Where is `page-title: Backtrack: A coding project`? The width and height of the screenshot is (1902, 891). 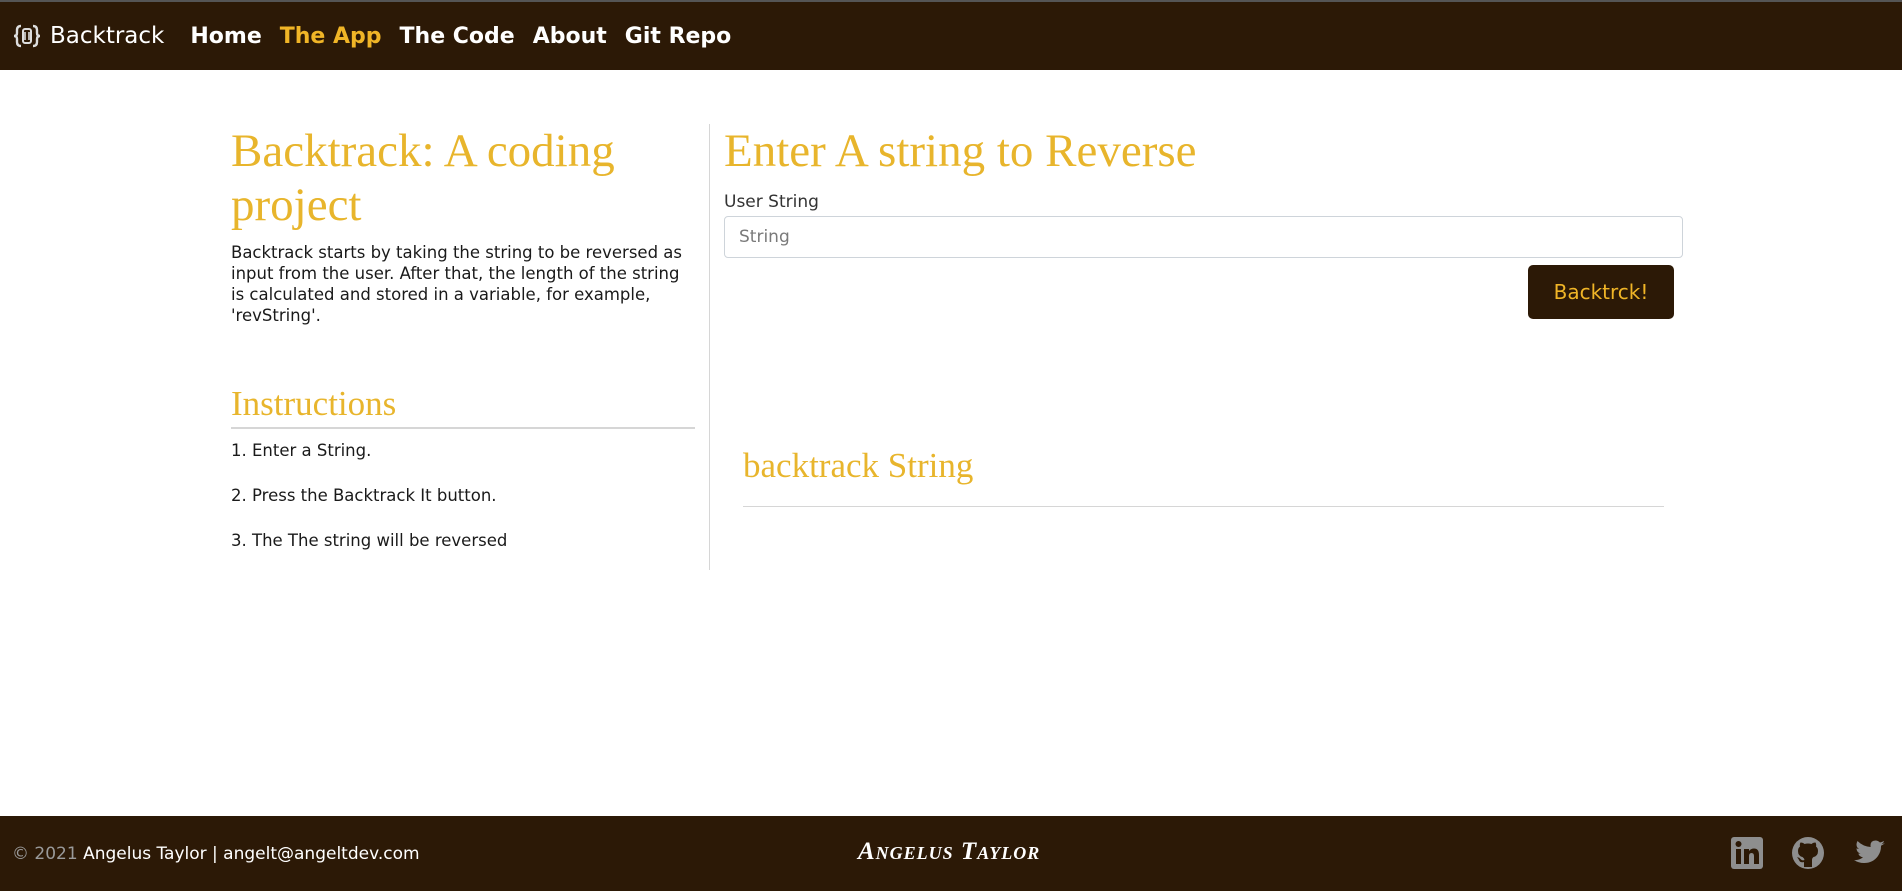 page-title: Backtrack: A coding project is located at coordinates (423, 178).